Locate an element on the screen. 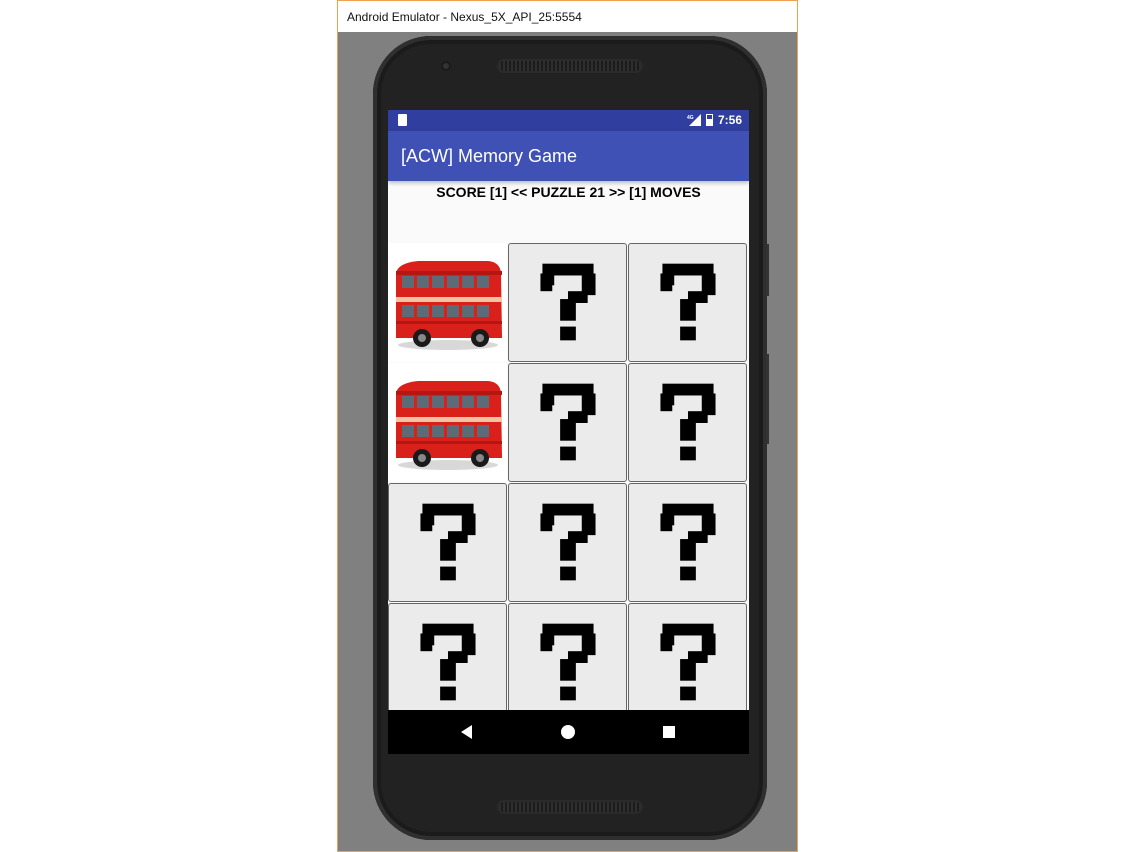  battery-icon is located at coordinates (709, 120).